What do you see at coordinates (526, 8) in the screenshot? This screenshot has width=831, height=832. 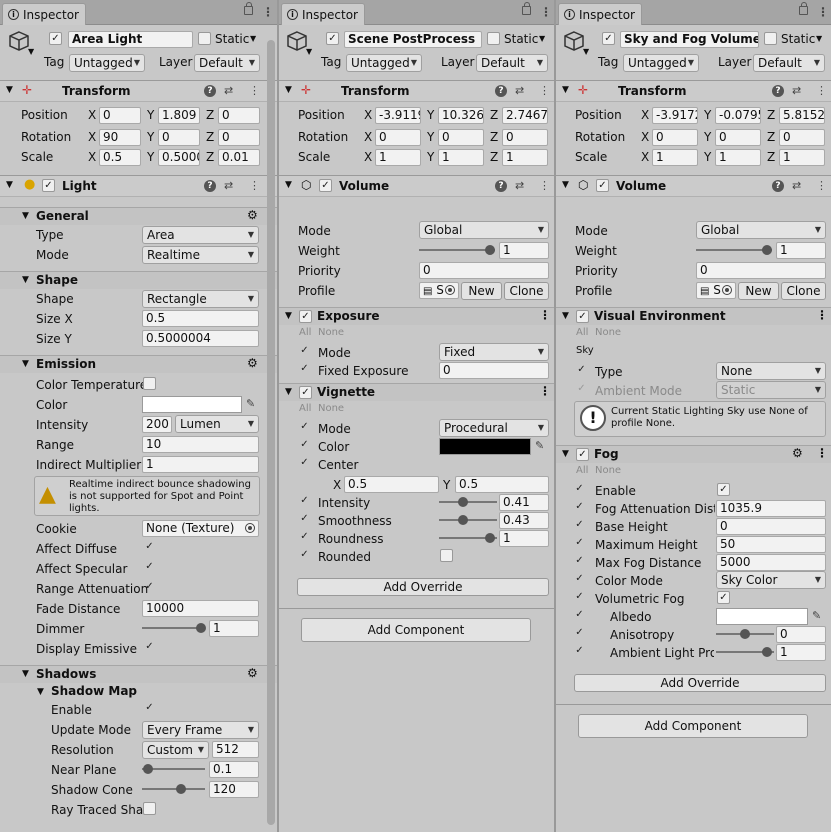 I see `lock-icon` at bounding box center [526, 8].